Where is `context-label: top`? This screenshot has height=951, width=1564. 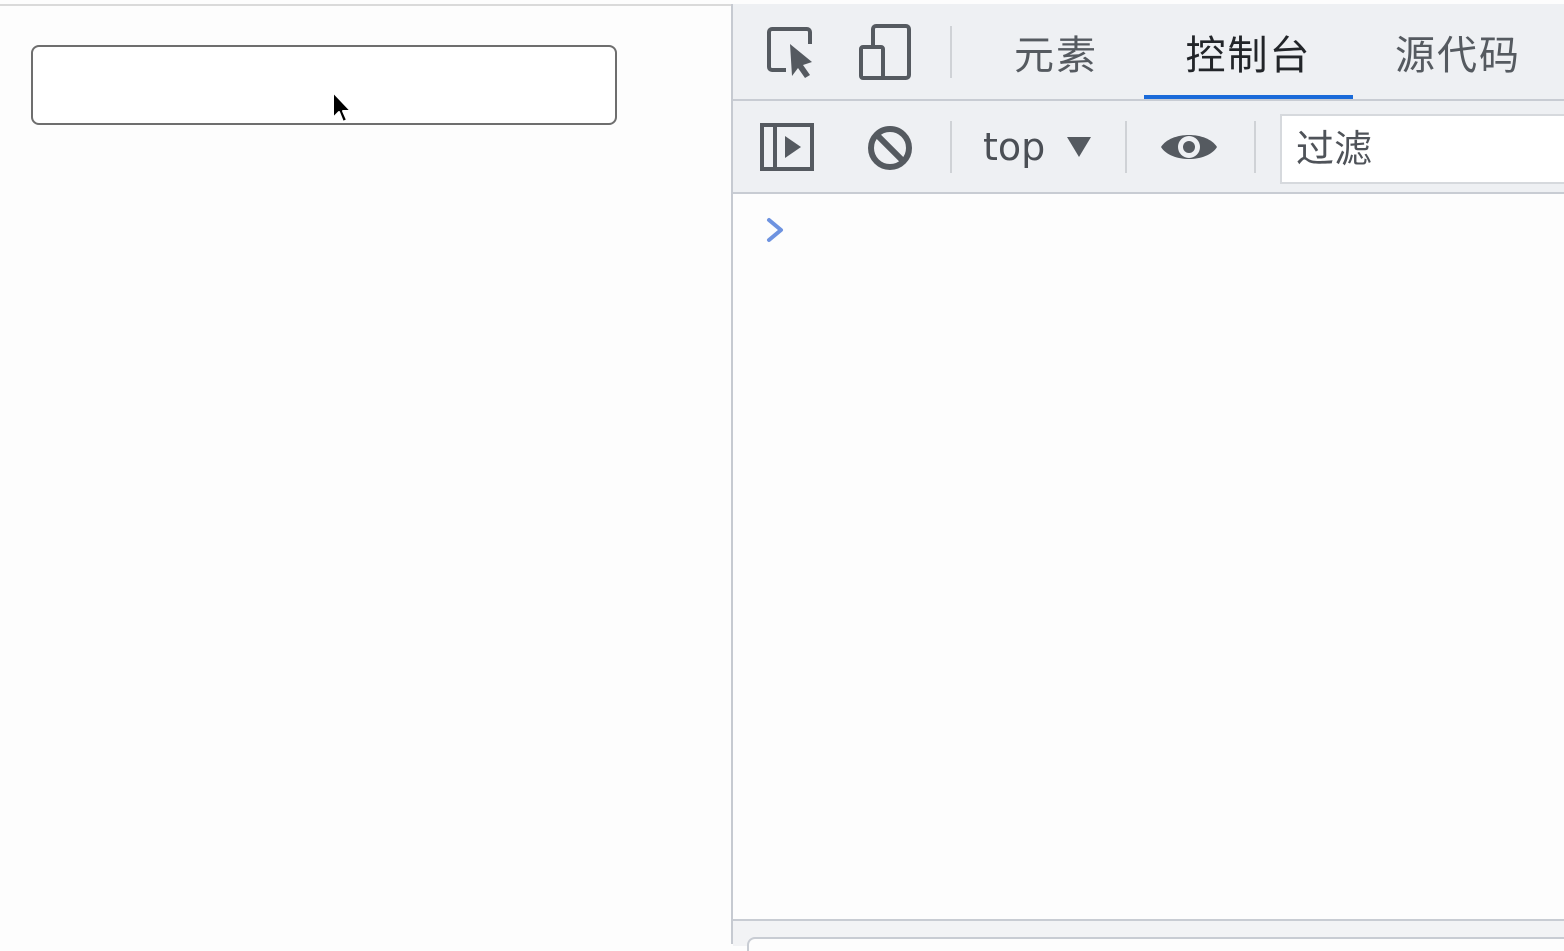 context-label: top is located at coordinates (1014, 147).